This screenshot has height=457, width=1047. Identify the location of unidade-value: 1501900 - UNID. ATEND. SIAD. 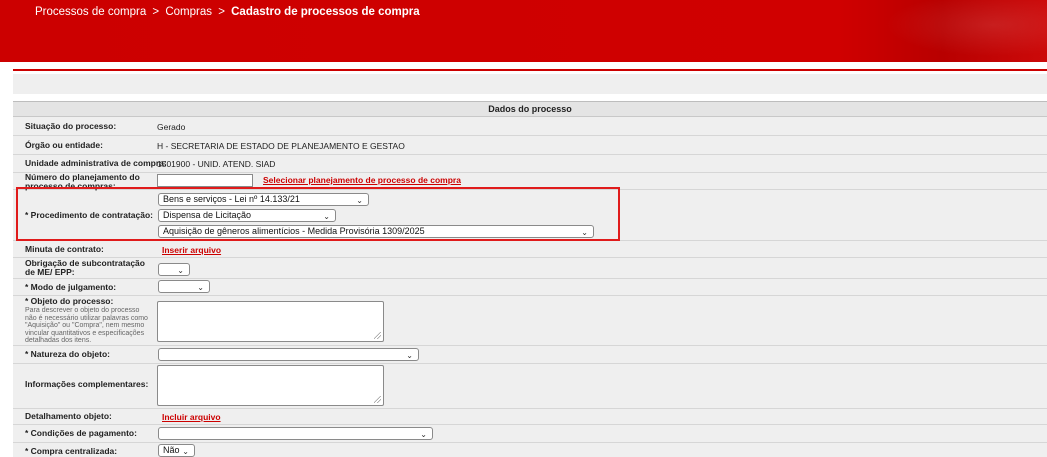
(216, 164).